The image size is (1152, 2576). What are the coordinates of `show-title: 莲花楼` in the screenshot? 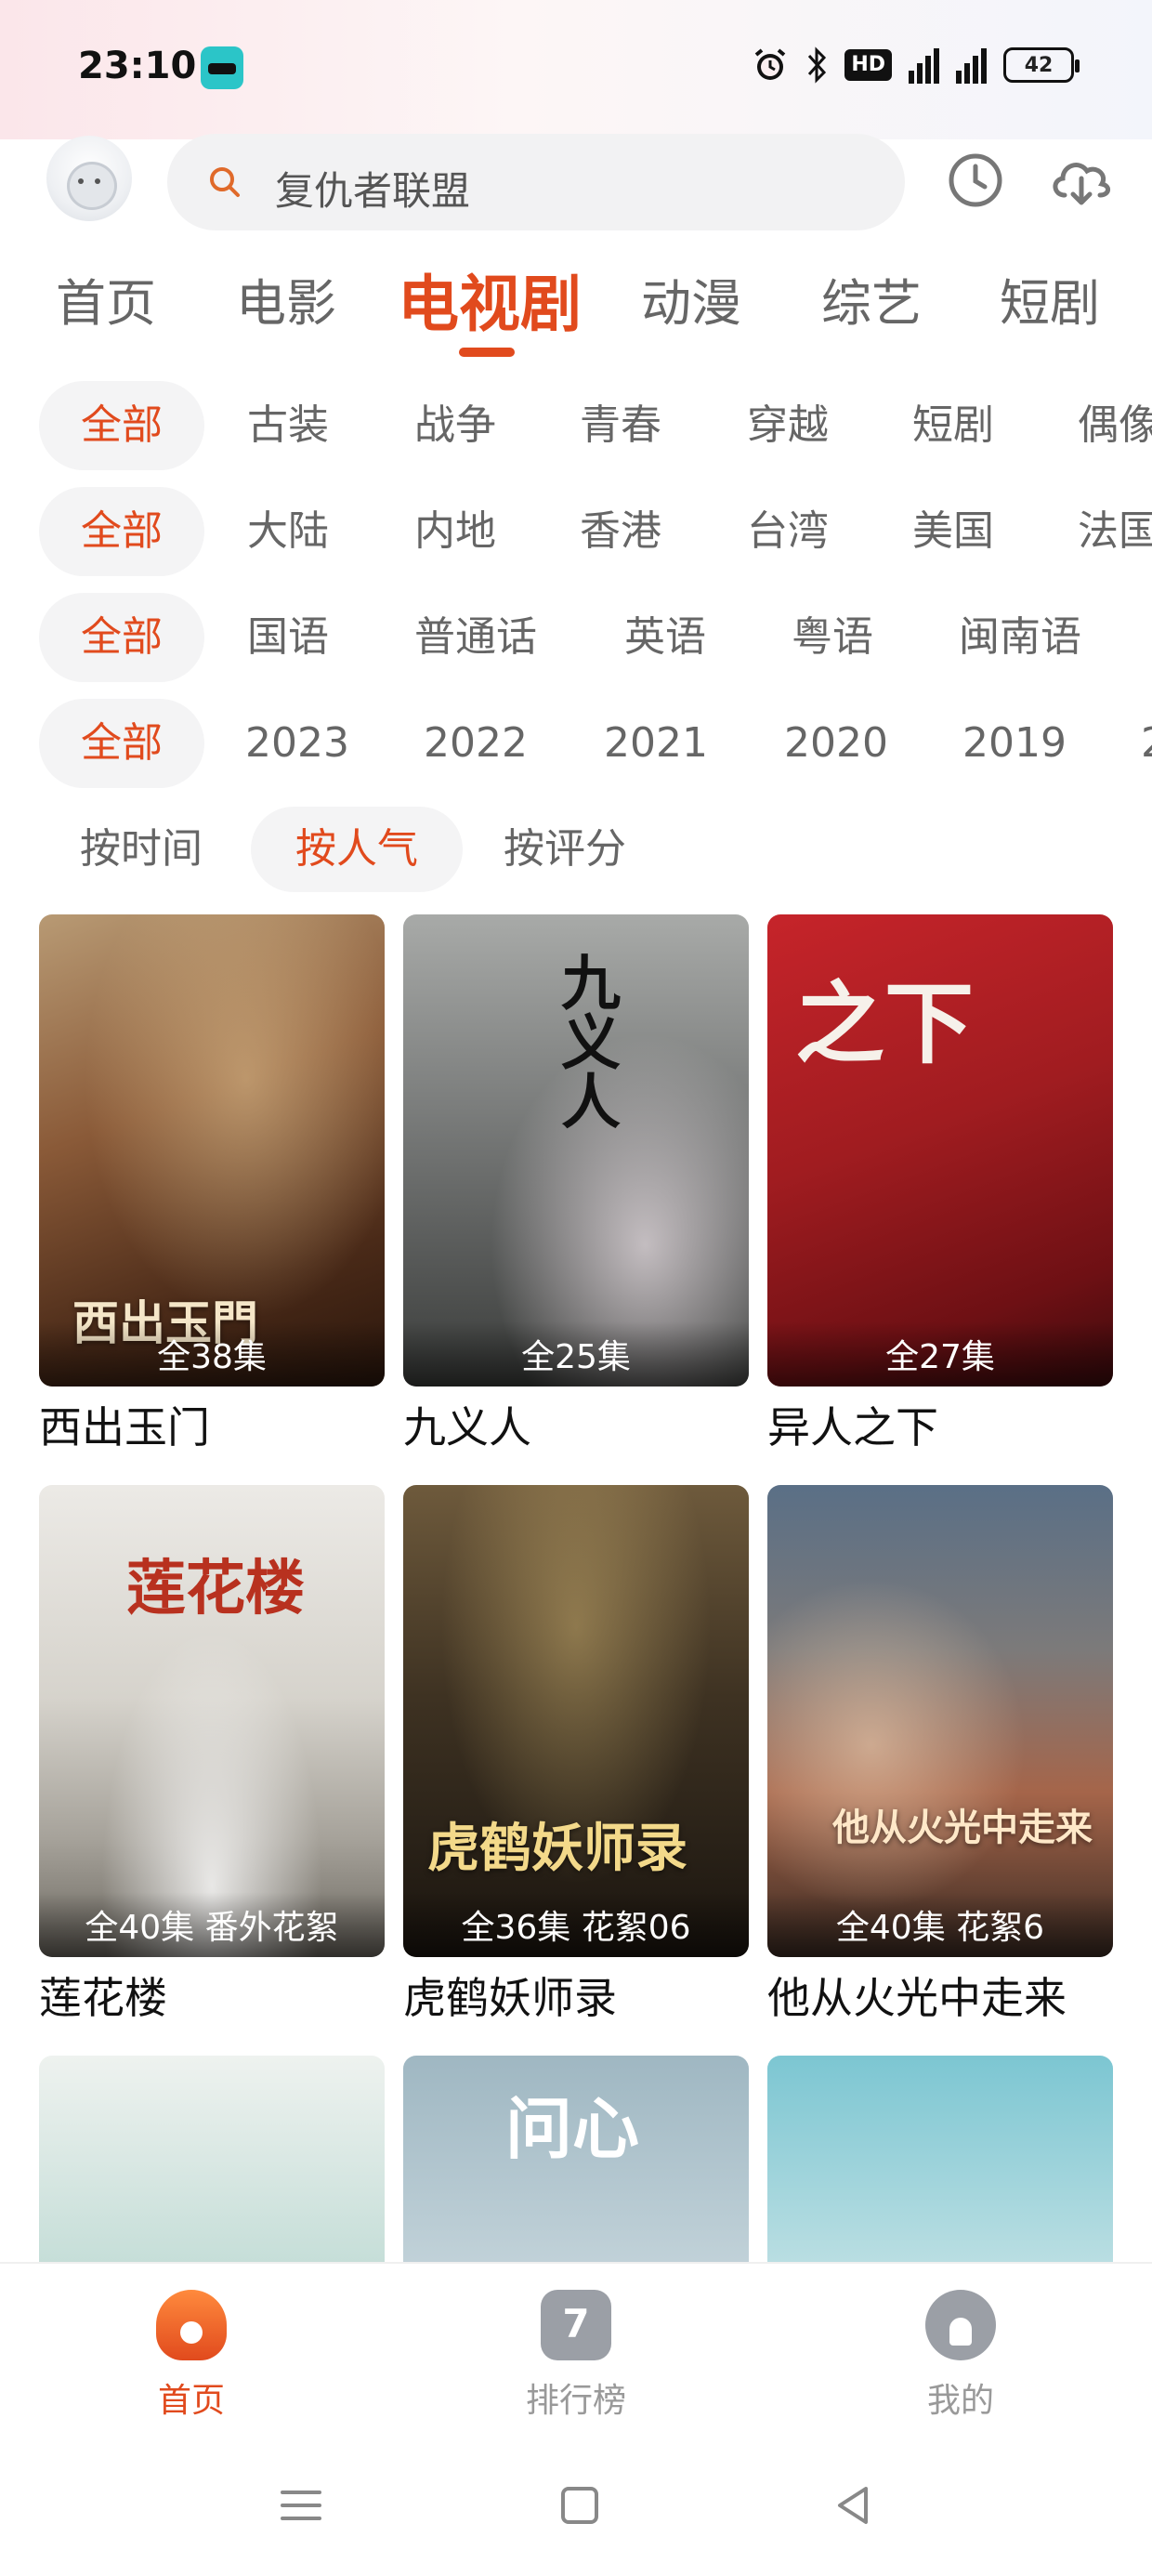 It's located at (103, 1998).